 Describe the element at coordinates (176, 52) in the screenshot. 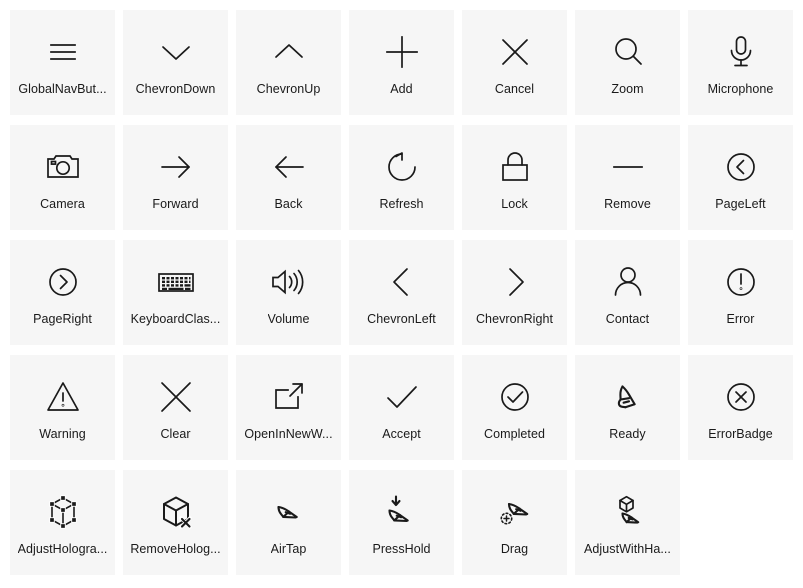

I see `chevron-down-icon` at that location.